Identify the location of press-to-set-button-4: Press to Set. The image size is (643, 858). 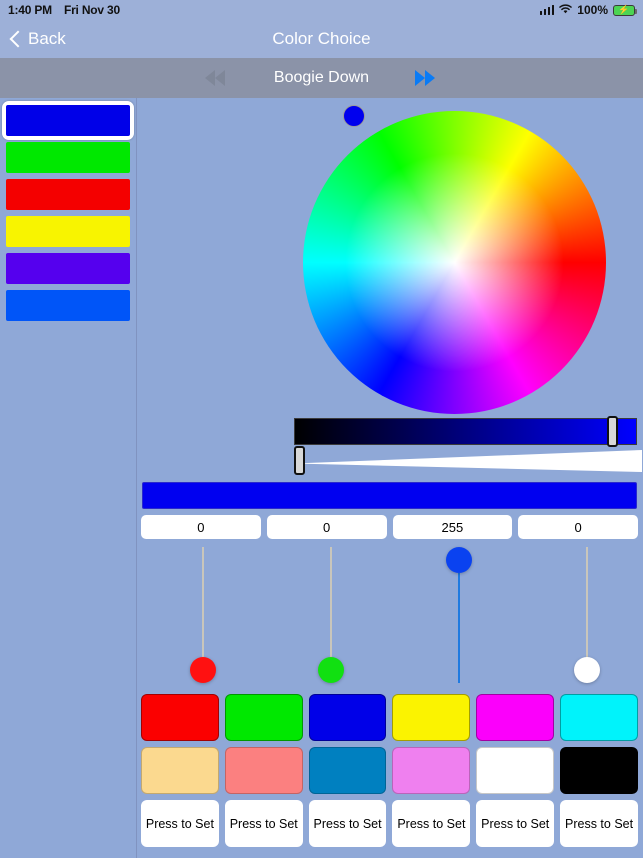
(515, 823).